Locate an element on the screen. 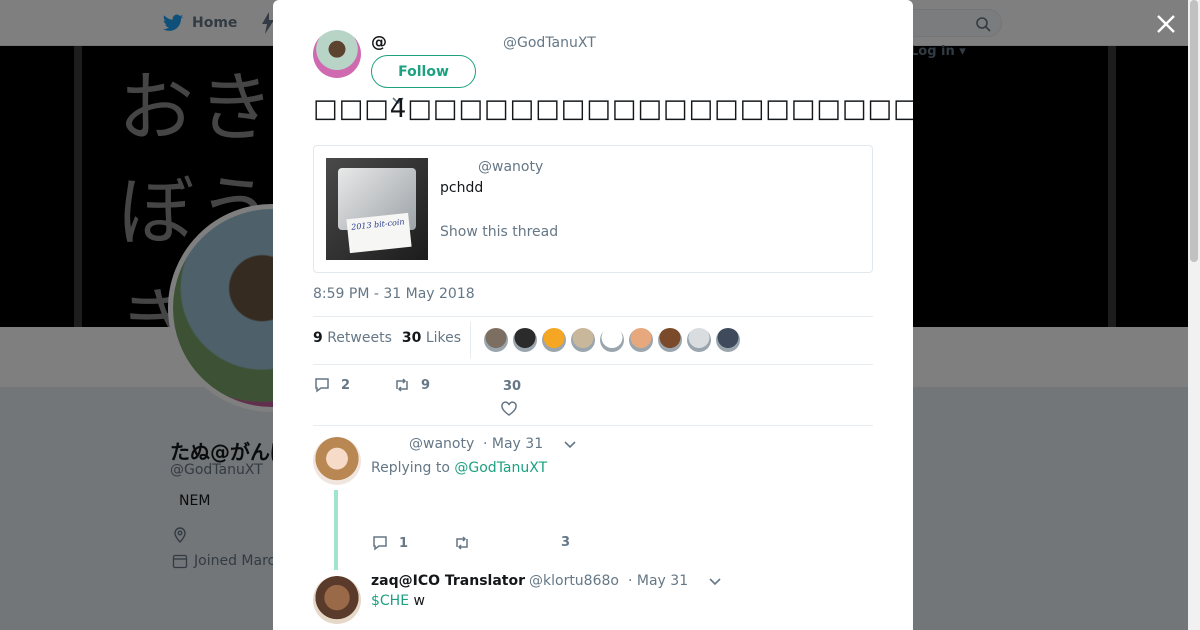 This screenshot has width=1200, height=630. close-icon is located at coordinates (1166, 24).